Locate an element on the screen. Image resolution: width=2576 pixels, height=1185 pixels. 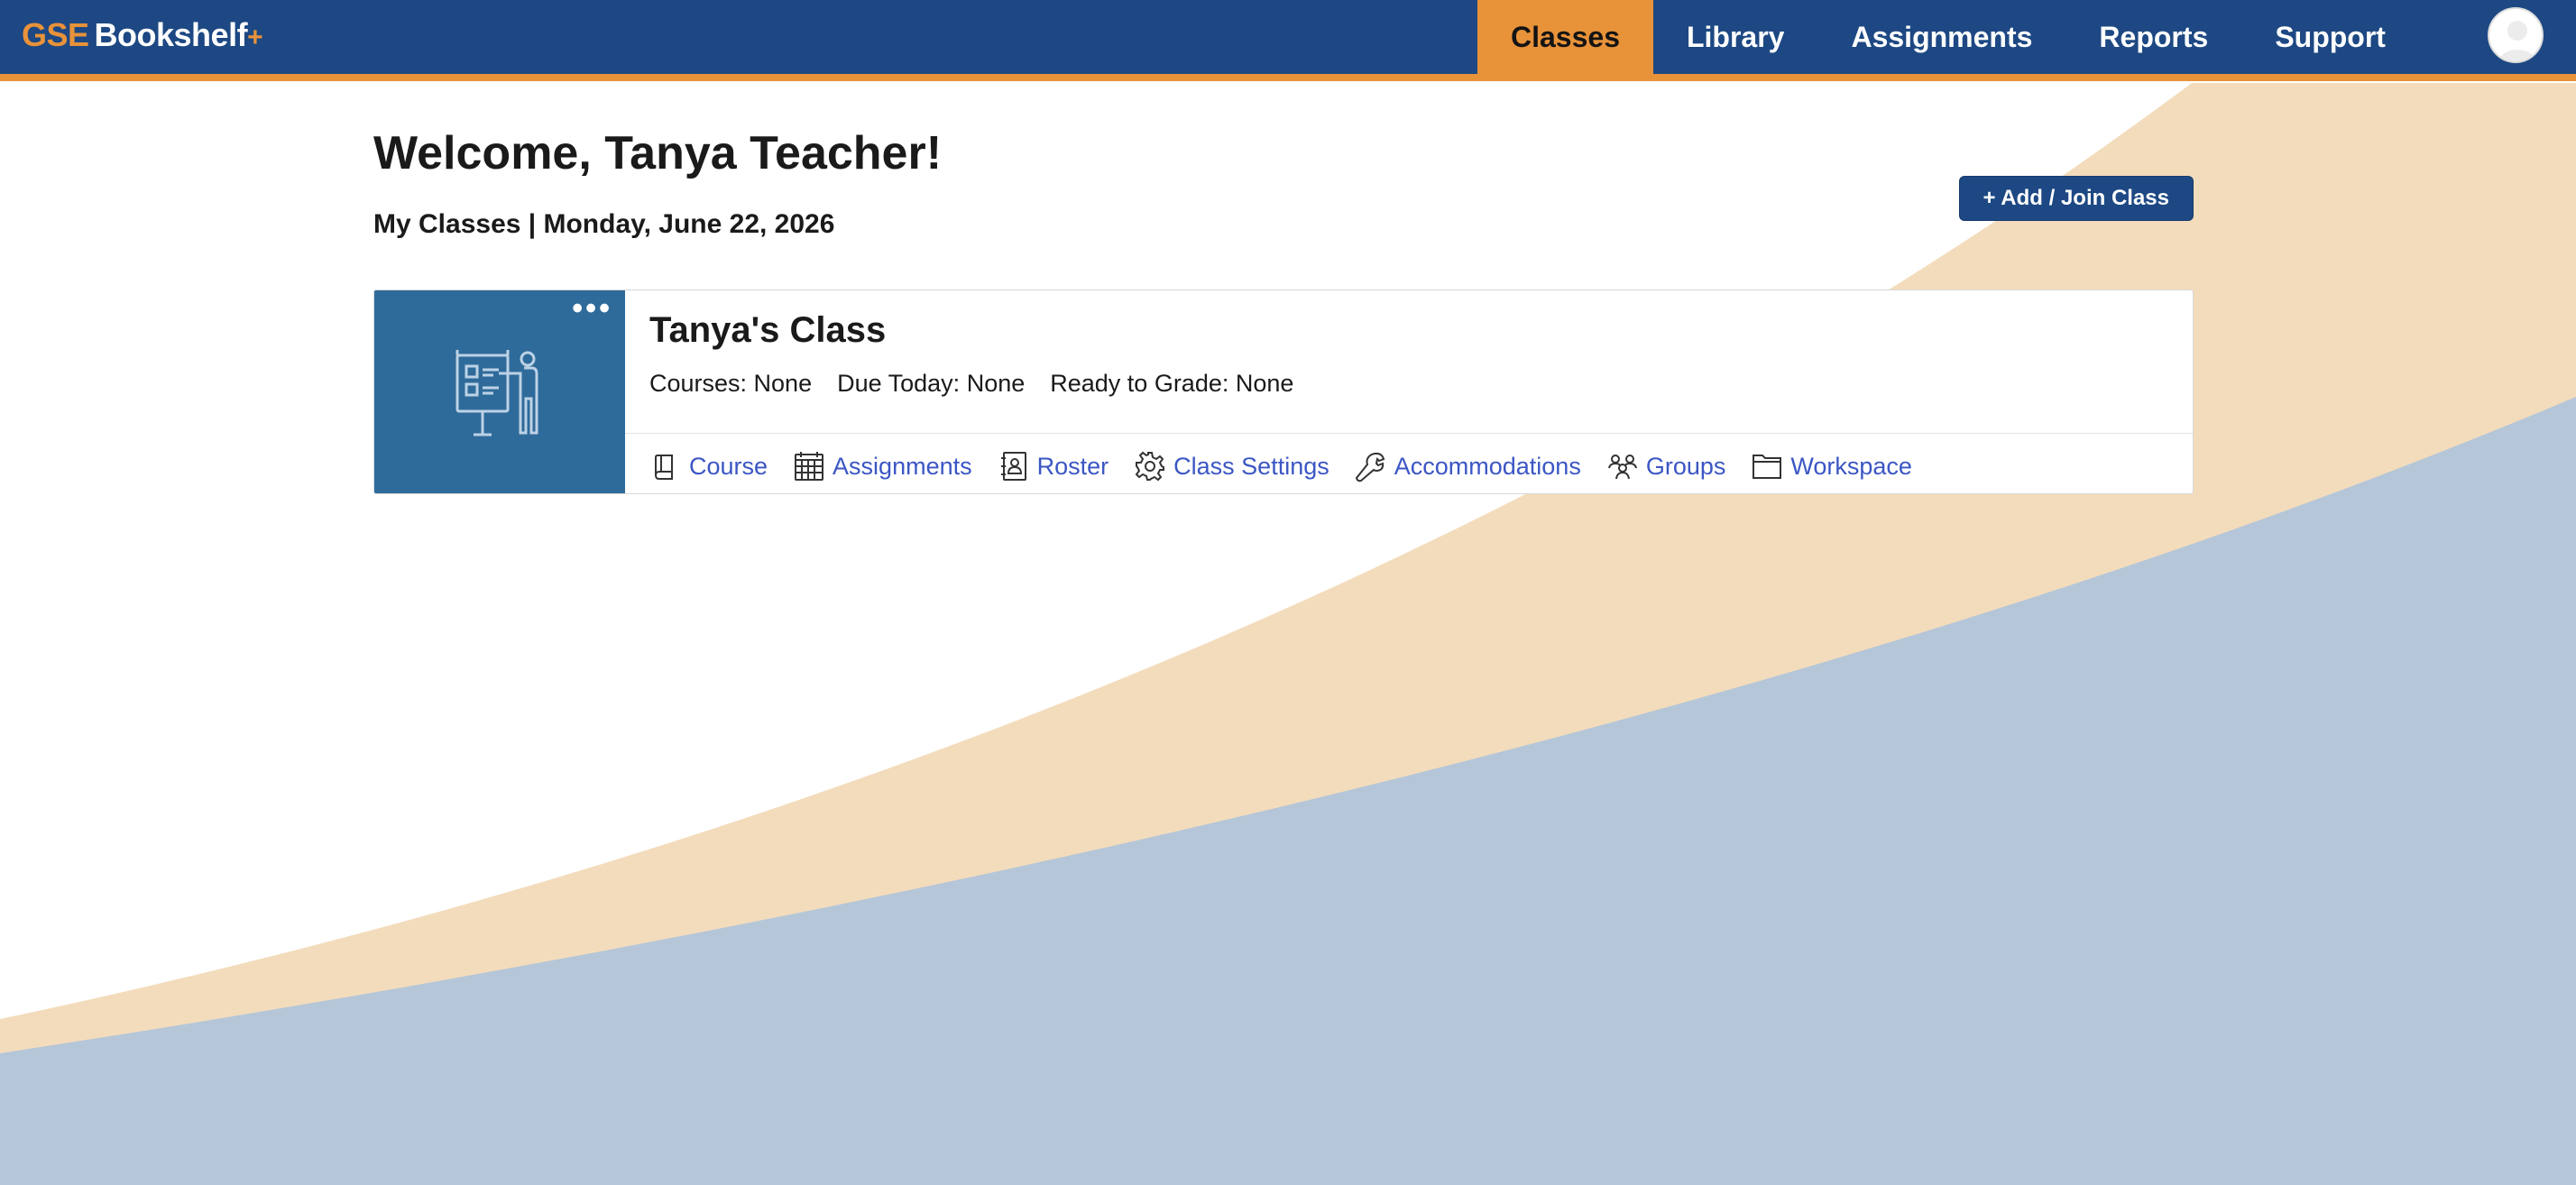
wrench-icon is located at coordinates (1370, 467).